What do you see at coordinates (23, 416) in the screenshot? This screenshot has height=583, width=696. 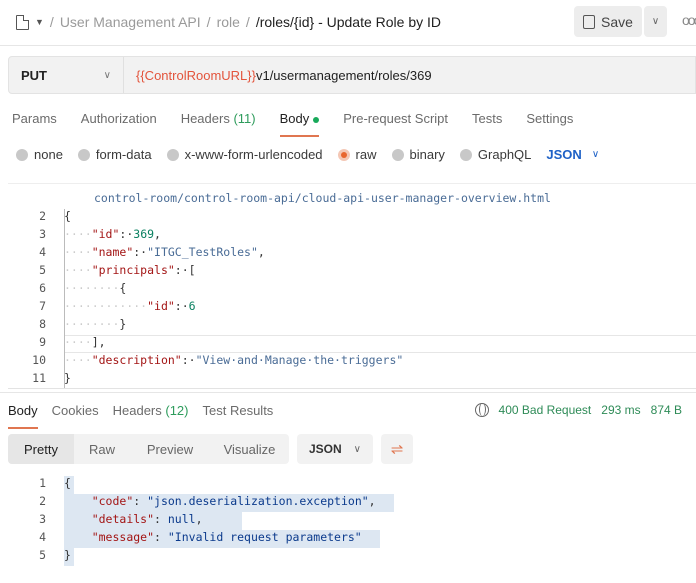 I see `response-tab-body: Body` at bounding box center [23, 416].